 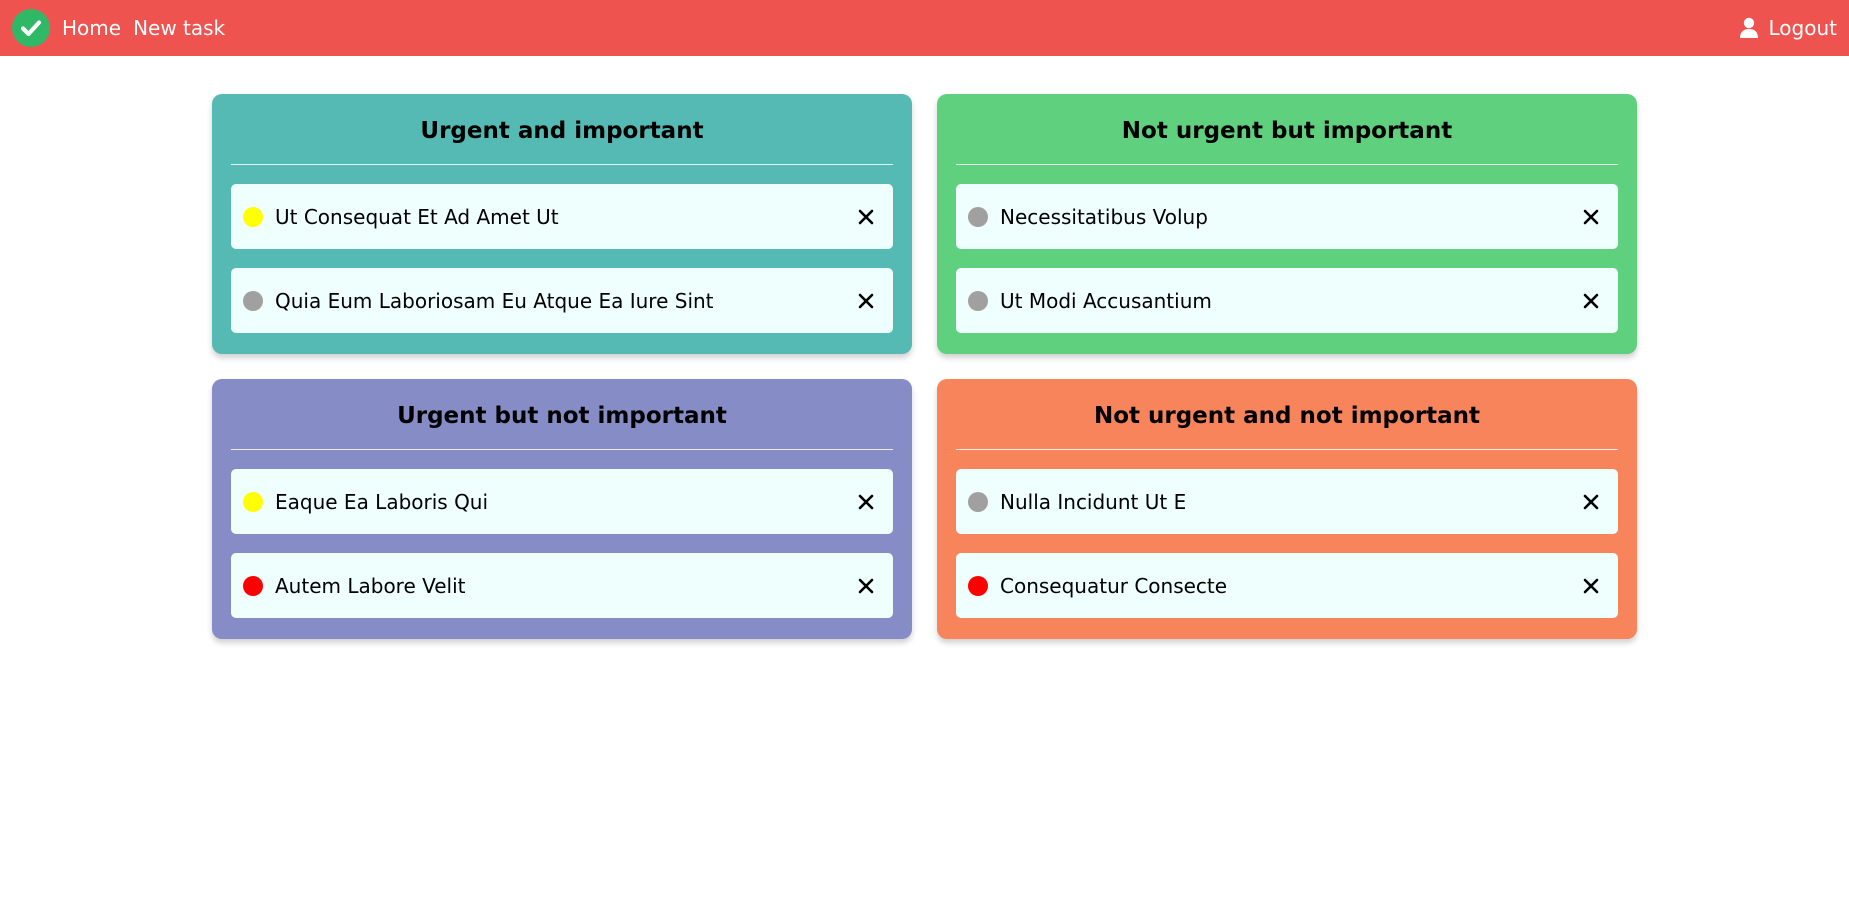 What do you see at coordinates (1106, 300) in the screenshot?
I see `task-label: Ut Modi Accusantium` at bounding box center [1106, 300].